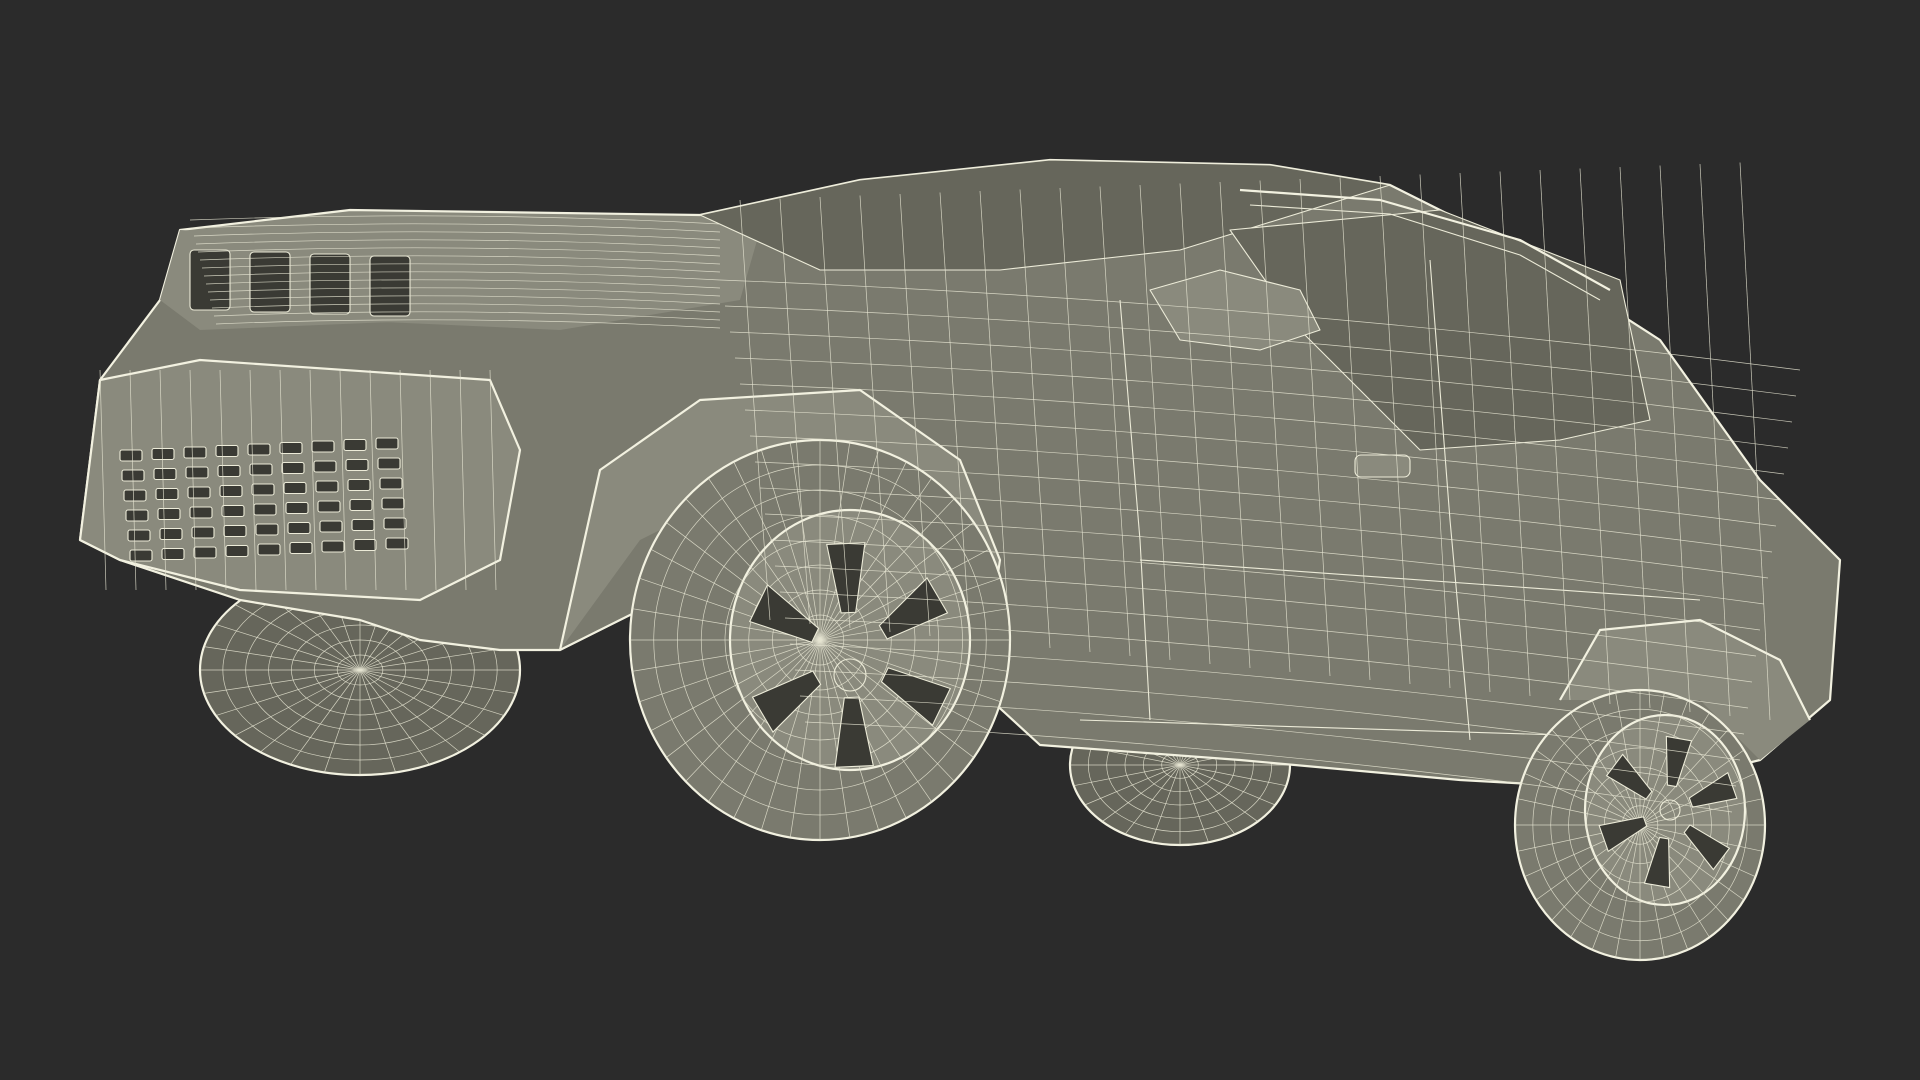 This screenshot has width=1920, height=1080. I want to click on front-grille, so click(300, 480).